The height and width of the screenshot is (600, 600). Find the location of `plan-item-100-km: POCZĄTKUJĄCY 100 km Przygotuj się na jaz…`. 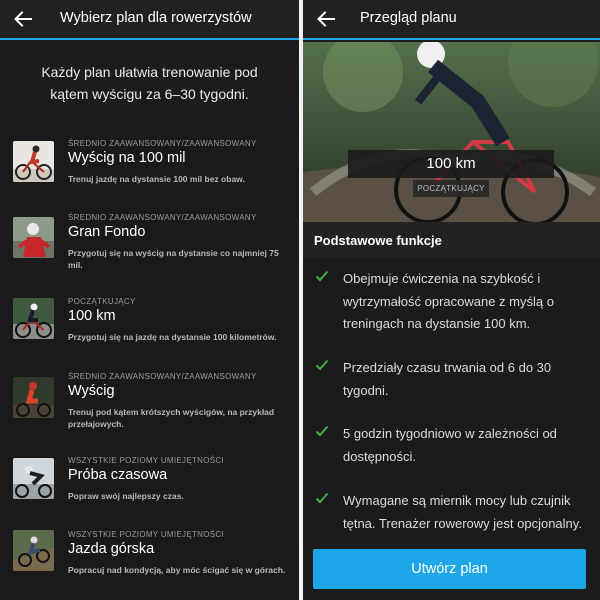

plan-item-100-km: POCZĄTKUJĄCY 100 km Przygotuj się na jaz… is located at coordinates (149, 325).